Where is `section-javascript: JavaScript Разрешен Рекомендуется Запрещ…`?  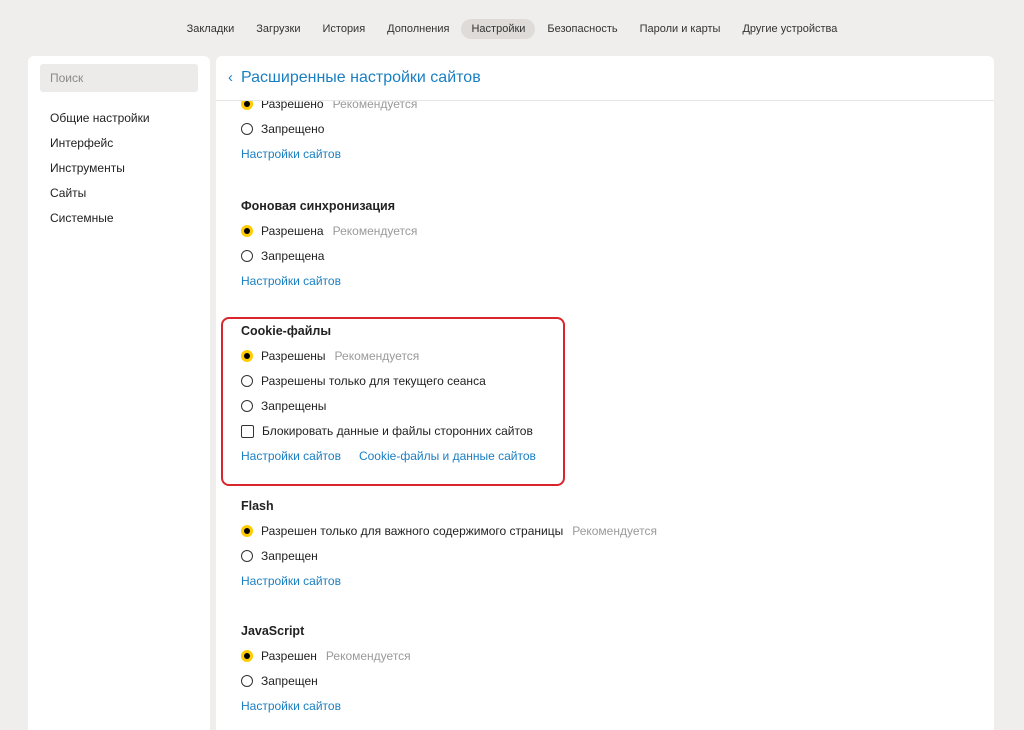 section-javascript: JavaScript Разрешен Рекомендуется Запрещ… is located at coordinates (326, 674).